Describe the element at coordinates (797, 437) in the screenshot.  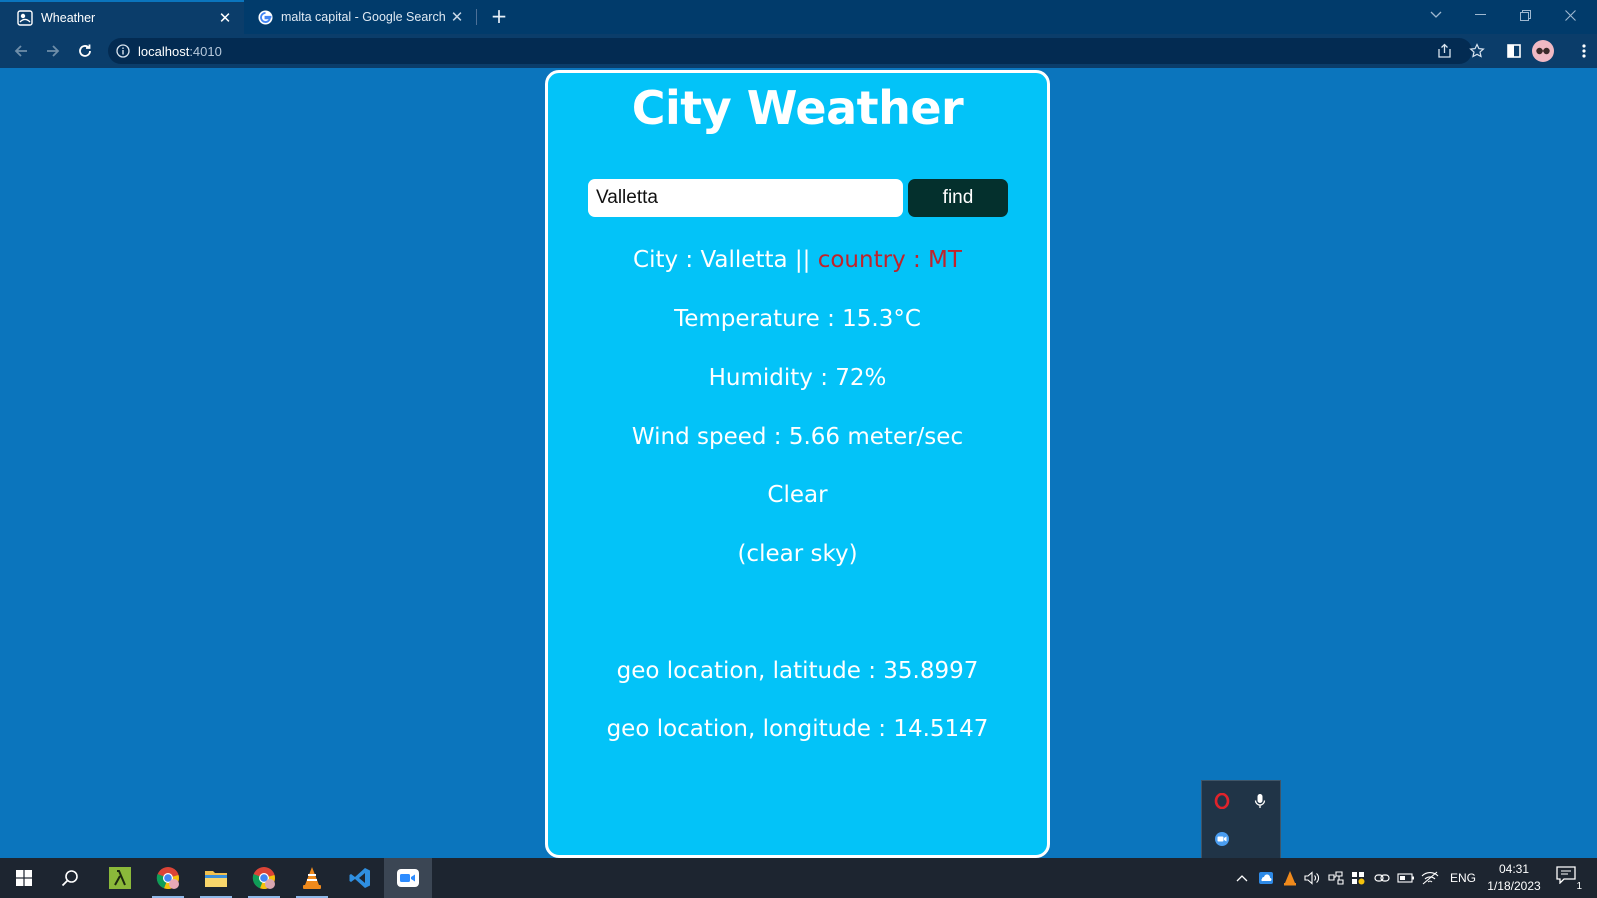
I see `wind-speed-text: Wind speed : 5.66 meter/sec` at that location.